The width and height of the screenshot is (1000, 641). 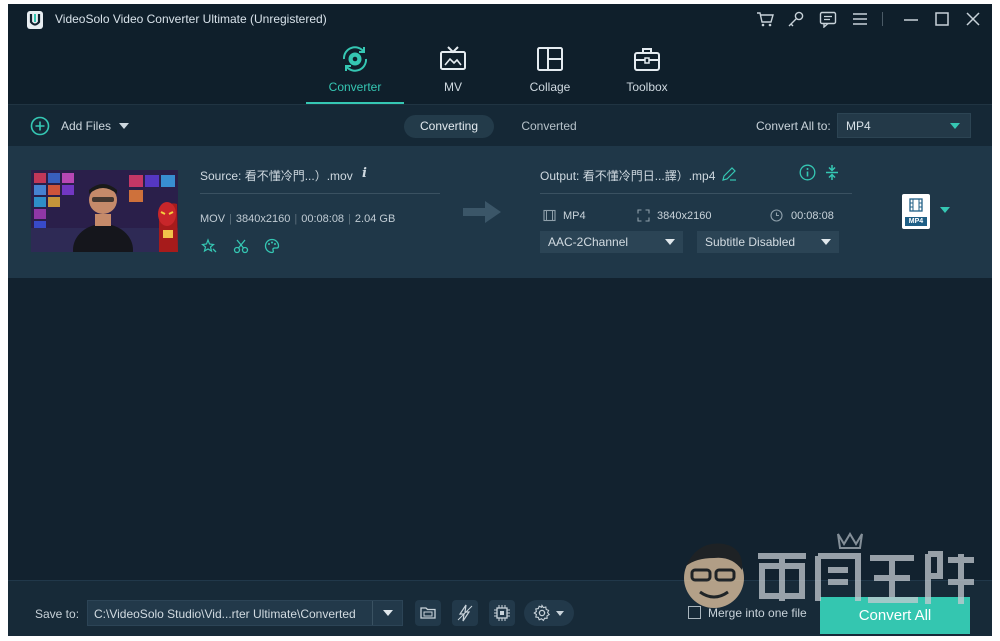 I want to click on add-files-dropdown-icon, so click(x=124, y=126).